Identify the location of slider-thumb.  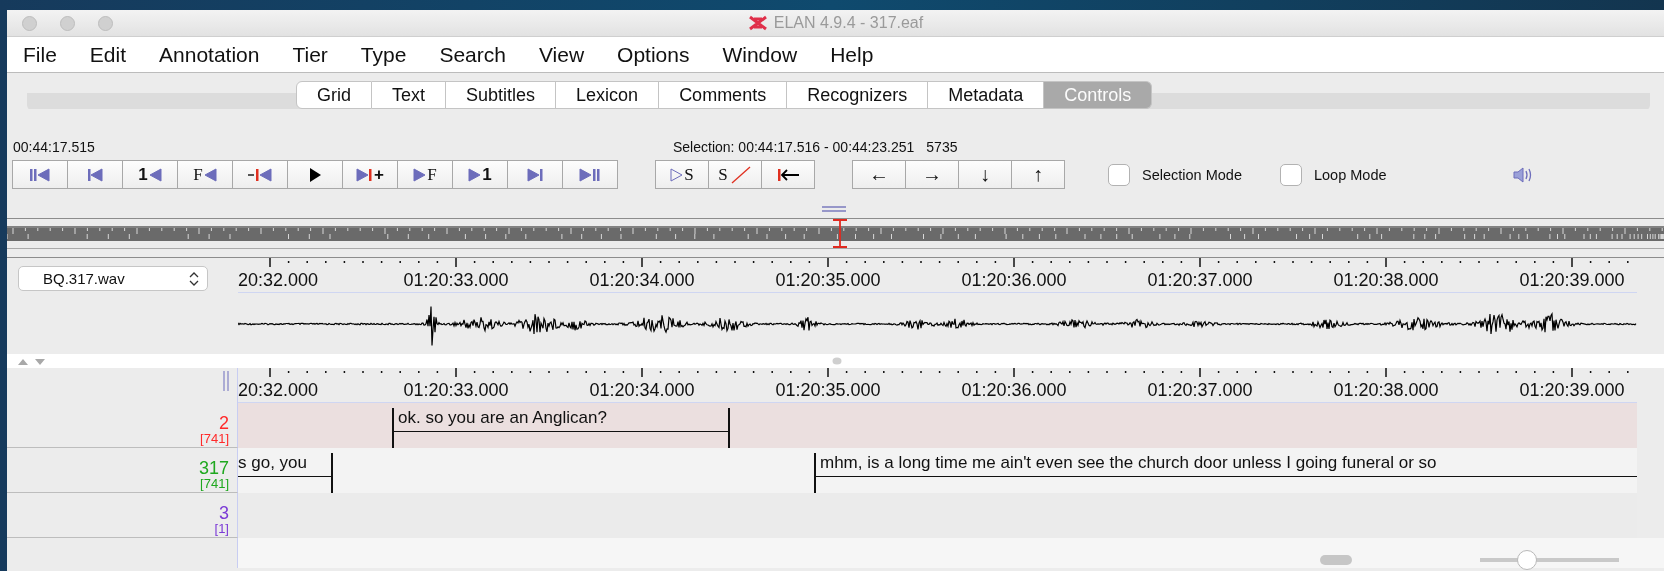
(1527, 560).